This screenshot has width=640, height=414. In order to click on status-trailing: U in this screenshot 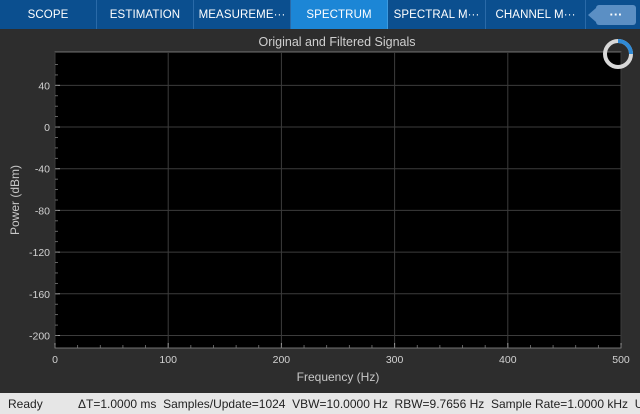, I will do `click(637, 403)`.